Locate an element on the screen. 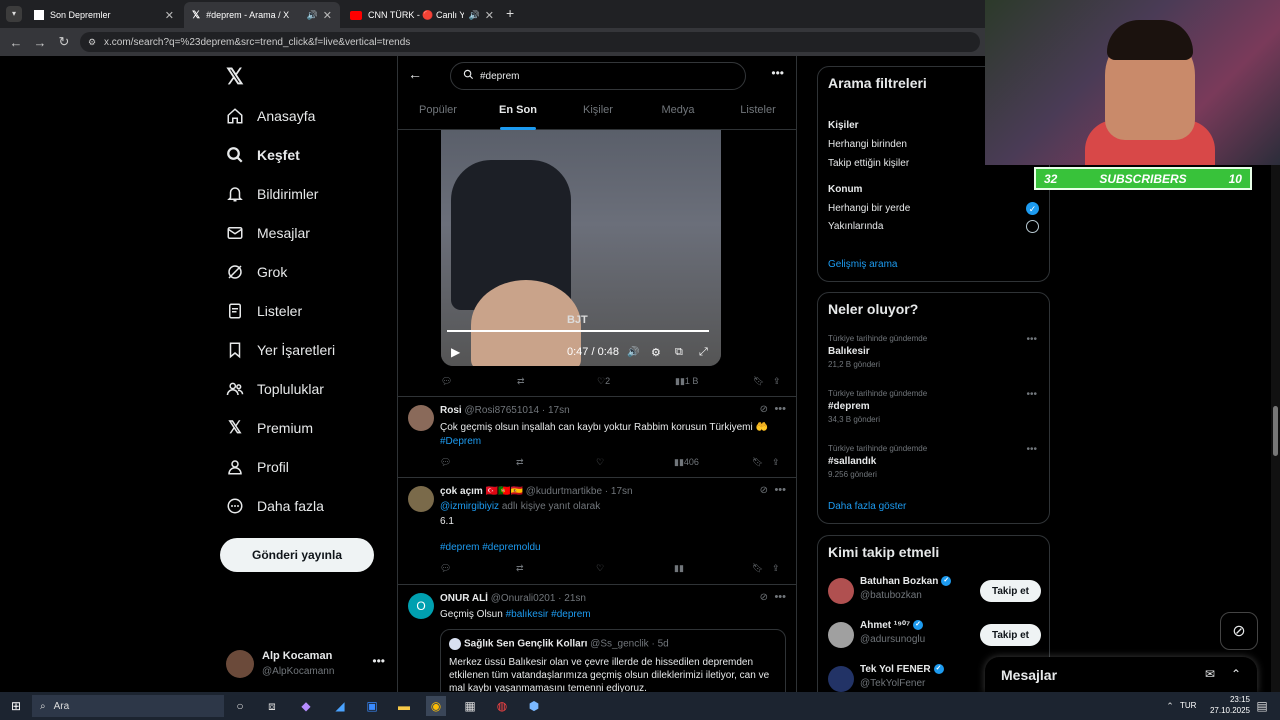 This screenshot has width=1280, height=720. x-logo-icon: 𝕏 is located at coordinates (235, 77).